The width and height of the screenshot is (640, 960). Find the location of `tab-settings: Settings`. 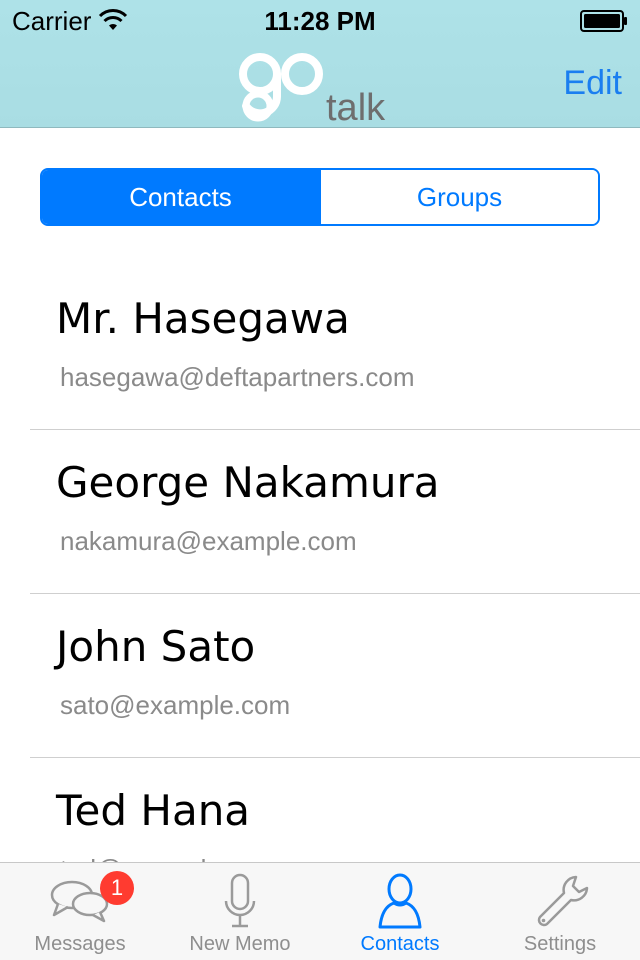

tab-settings: Settings is located at coordinates (560, 911).